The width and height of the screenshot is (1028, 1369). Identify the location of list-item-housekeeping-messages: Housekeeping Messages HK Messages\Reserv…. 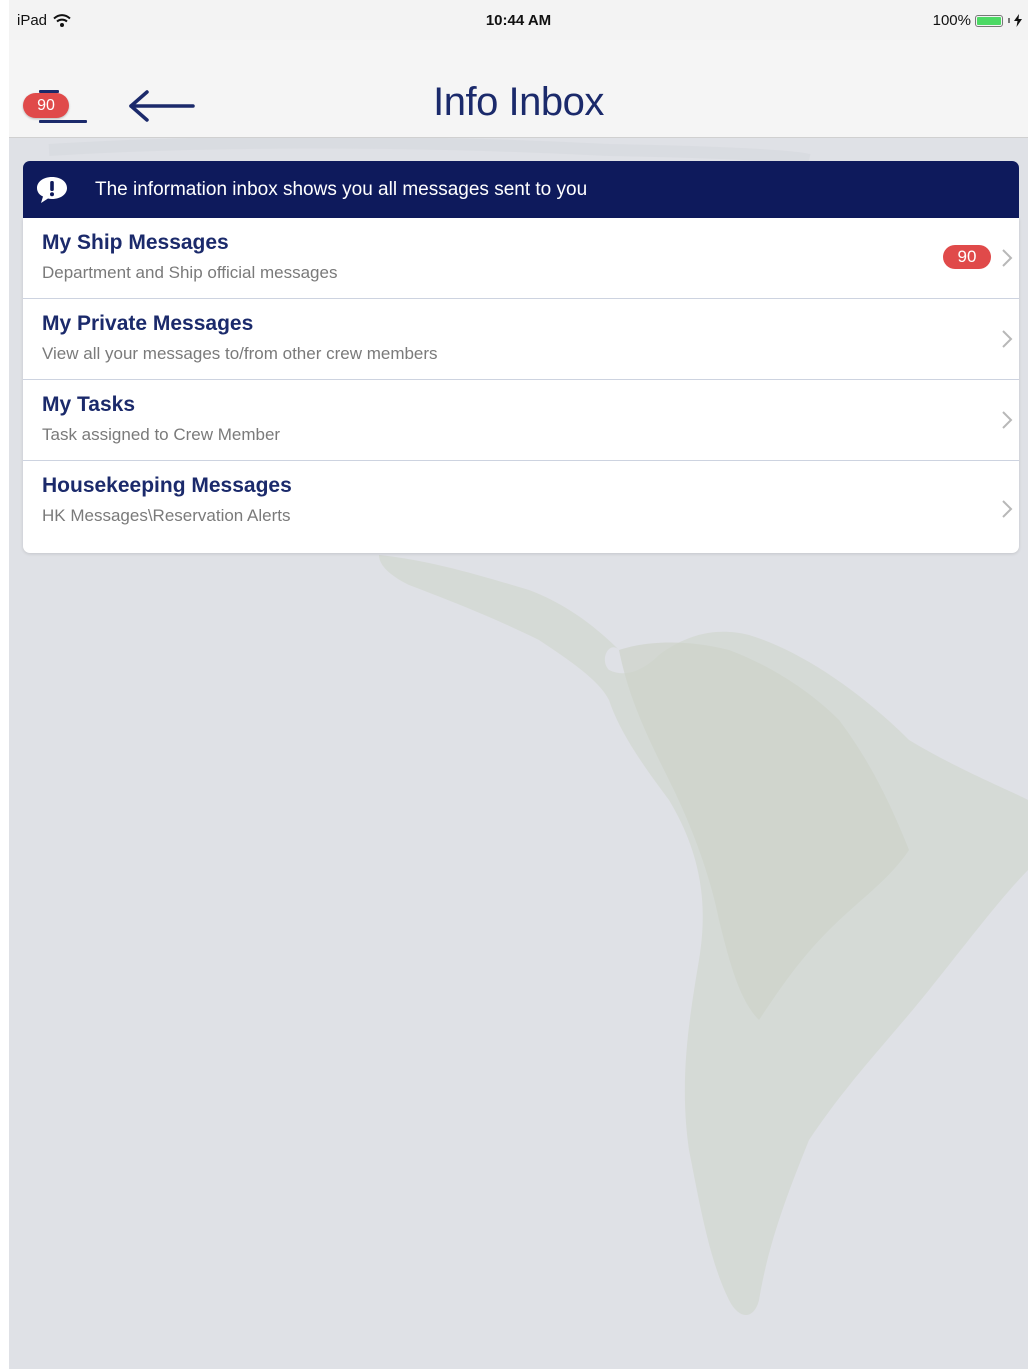
(521, 507).